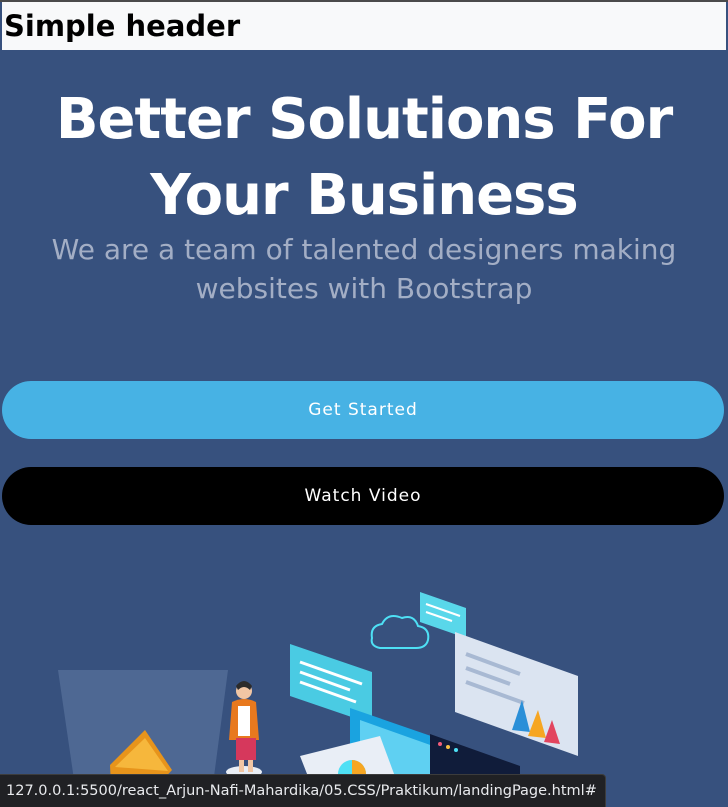 Image resolution: width=728 pixels, height=807 pixels. I want to click on hero-title-line-1: Better Solutions For, so click(364, 119).